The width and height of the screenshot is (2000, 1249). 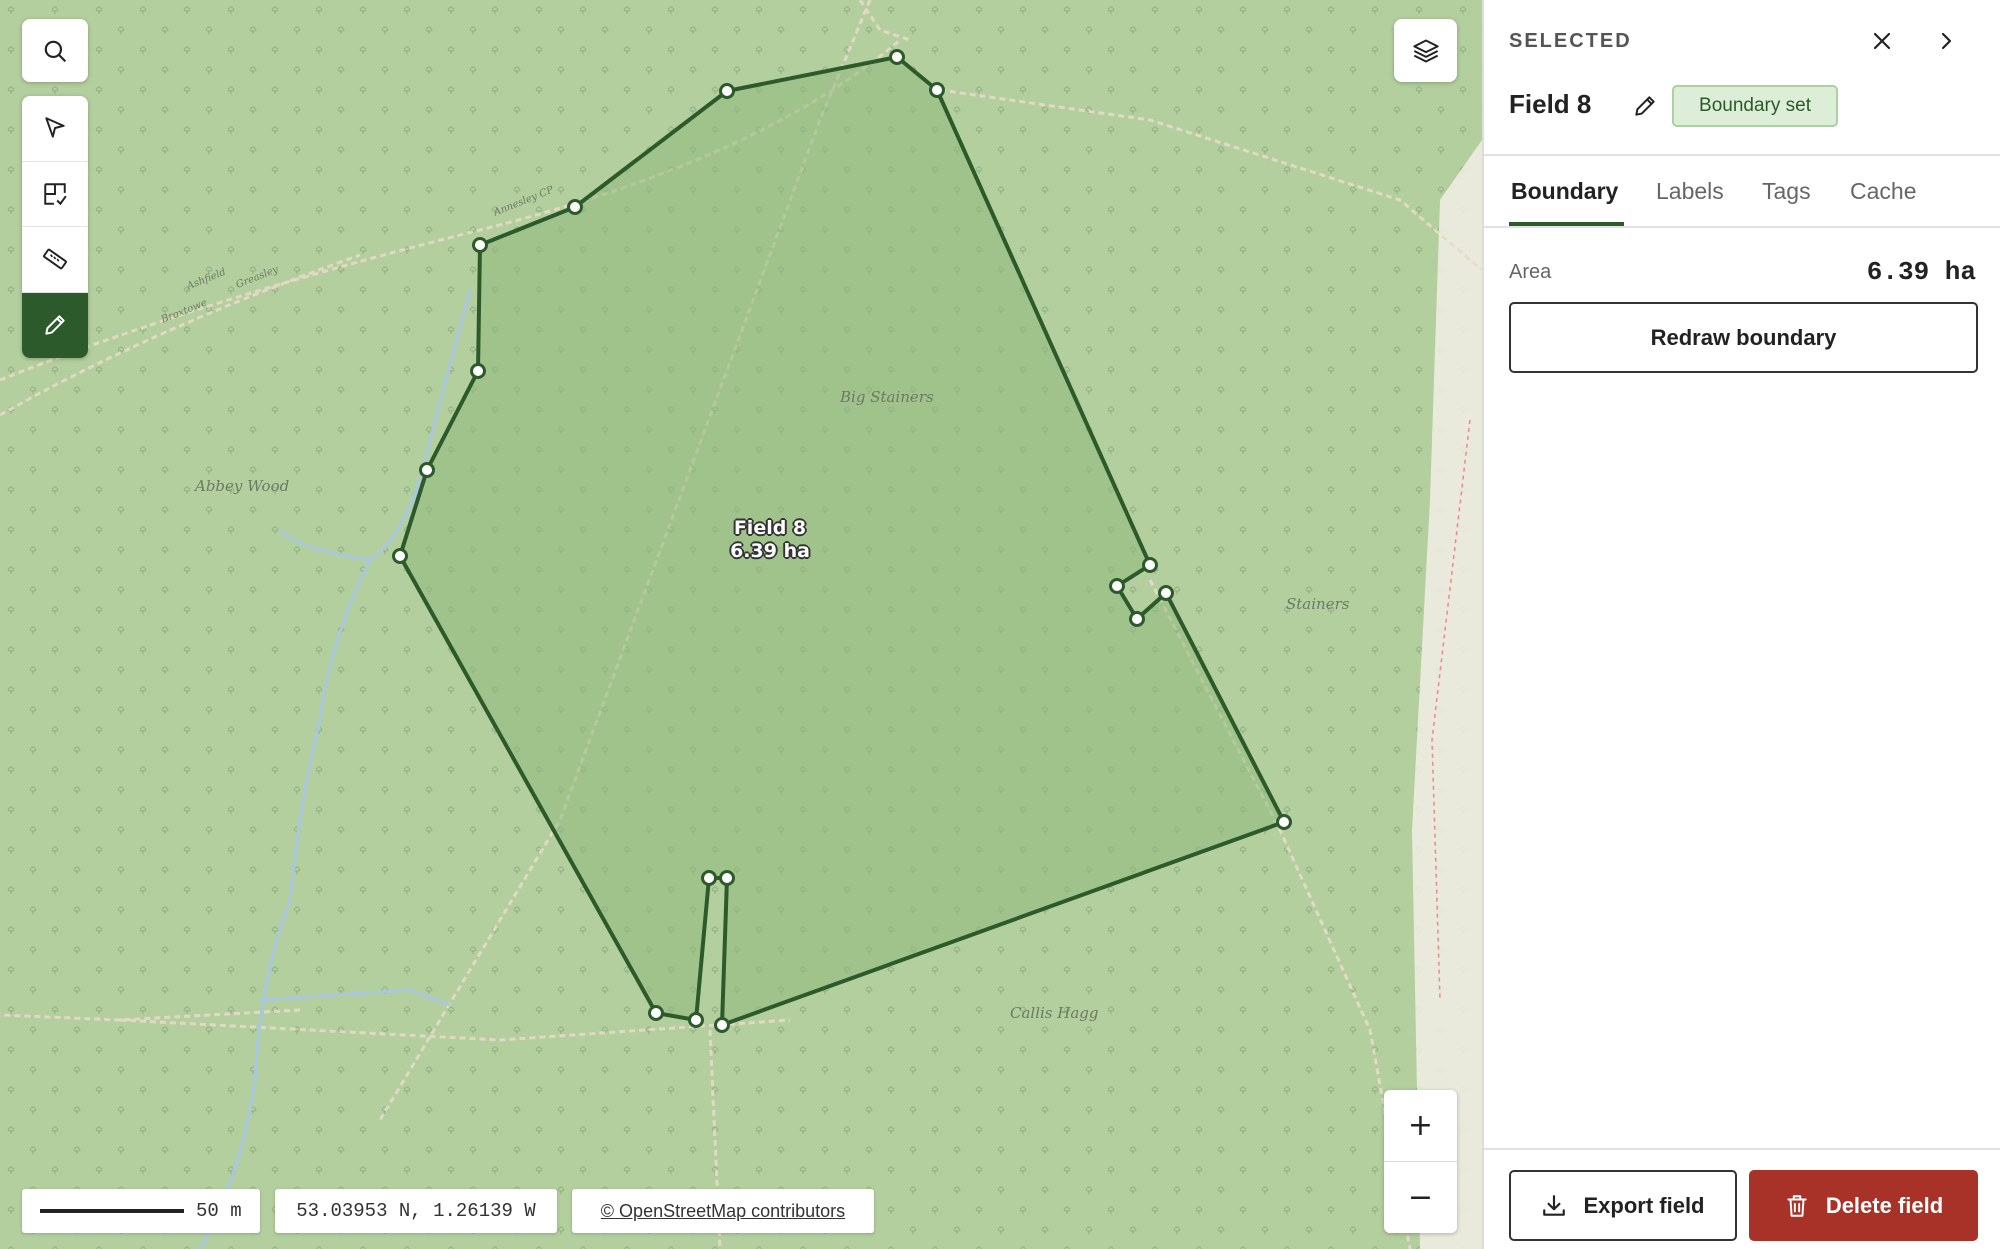 I want to click on redraw-boundary-button: Redraw boundary, so click(x=1743, y=337).